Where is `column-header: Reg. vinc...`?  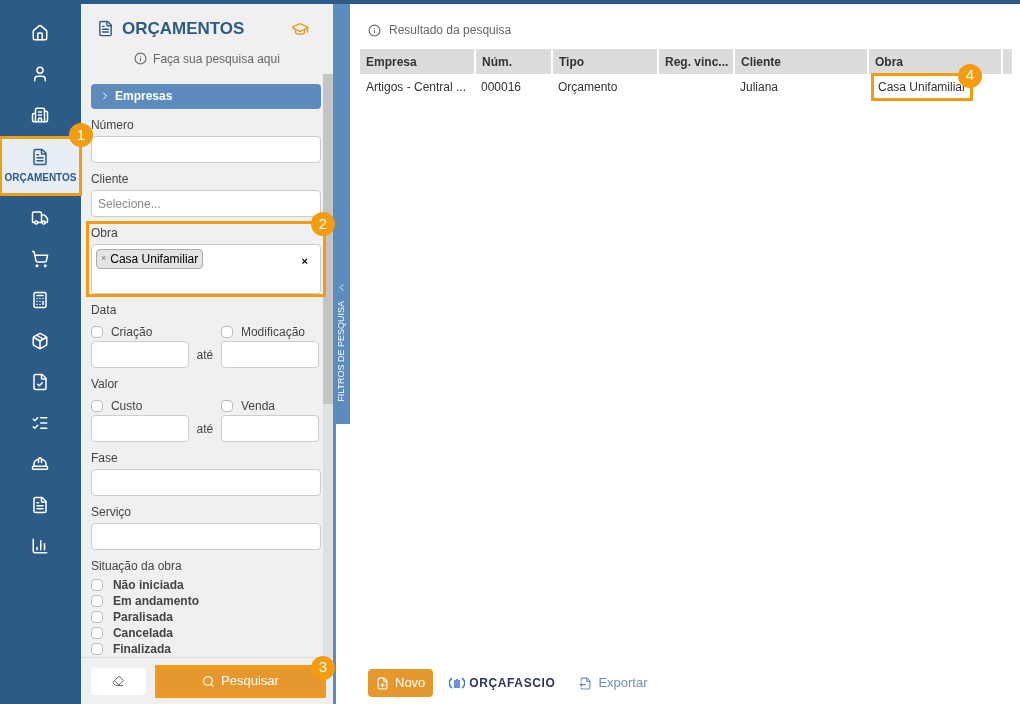
column-header: Reg. vinc... is located at coordinates (696, 61).